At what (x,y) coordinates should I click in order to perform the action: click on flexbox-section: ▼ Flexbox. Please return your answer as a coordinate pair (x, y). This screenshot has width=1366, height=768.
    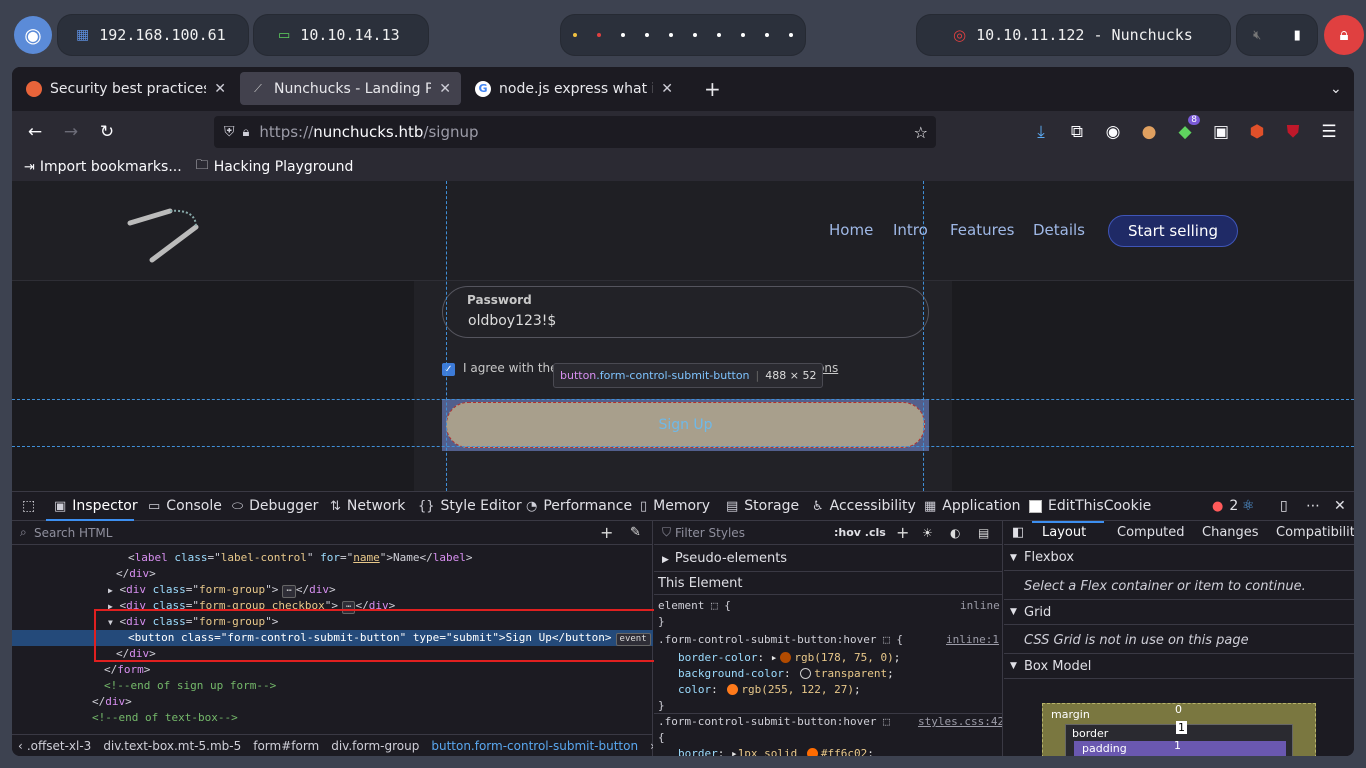
    Looking at the image, I should click on (1179, 558).